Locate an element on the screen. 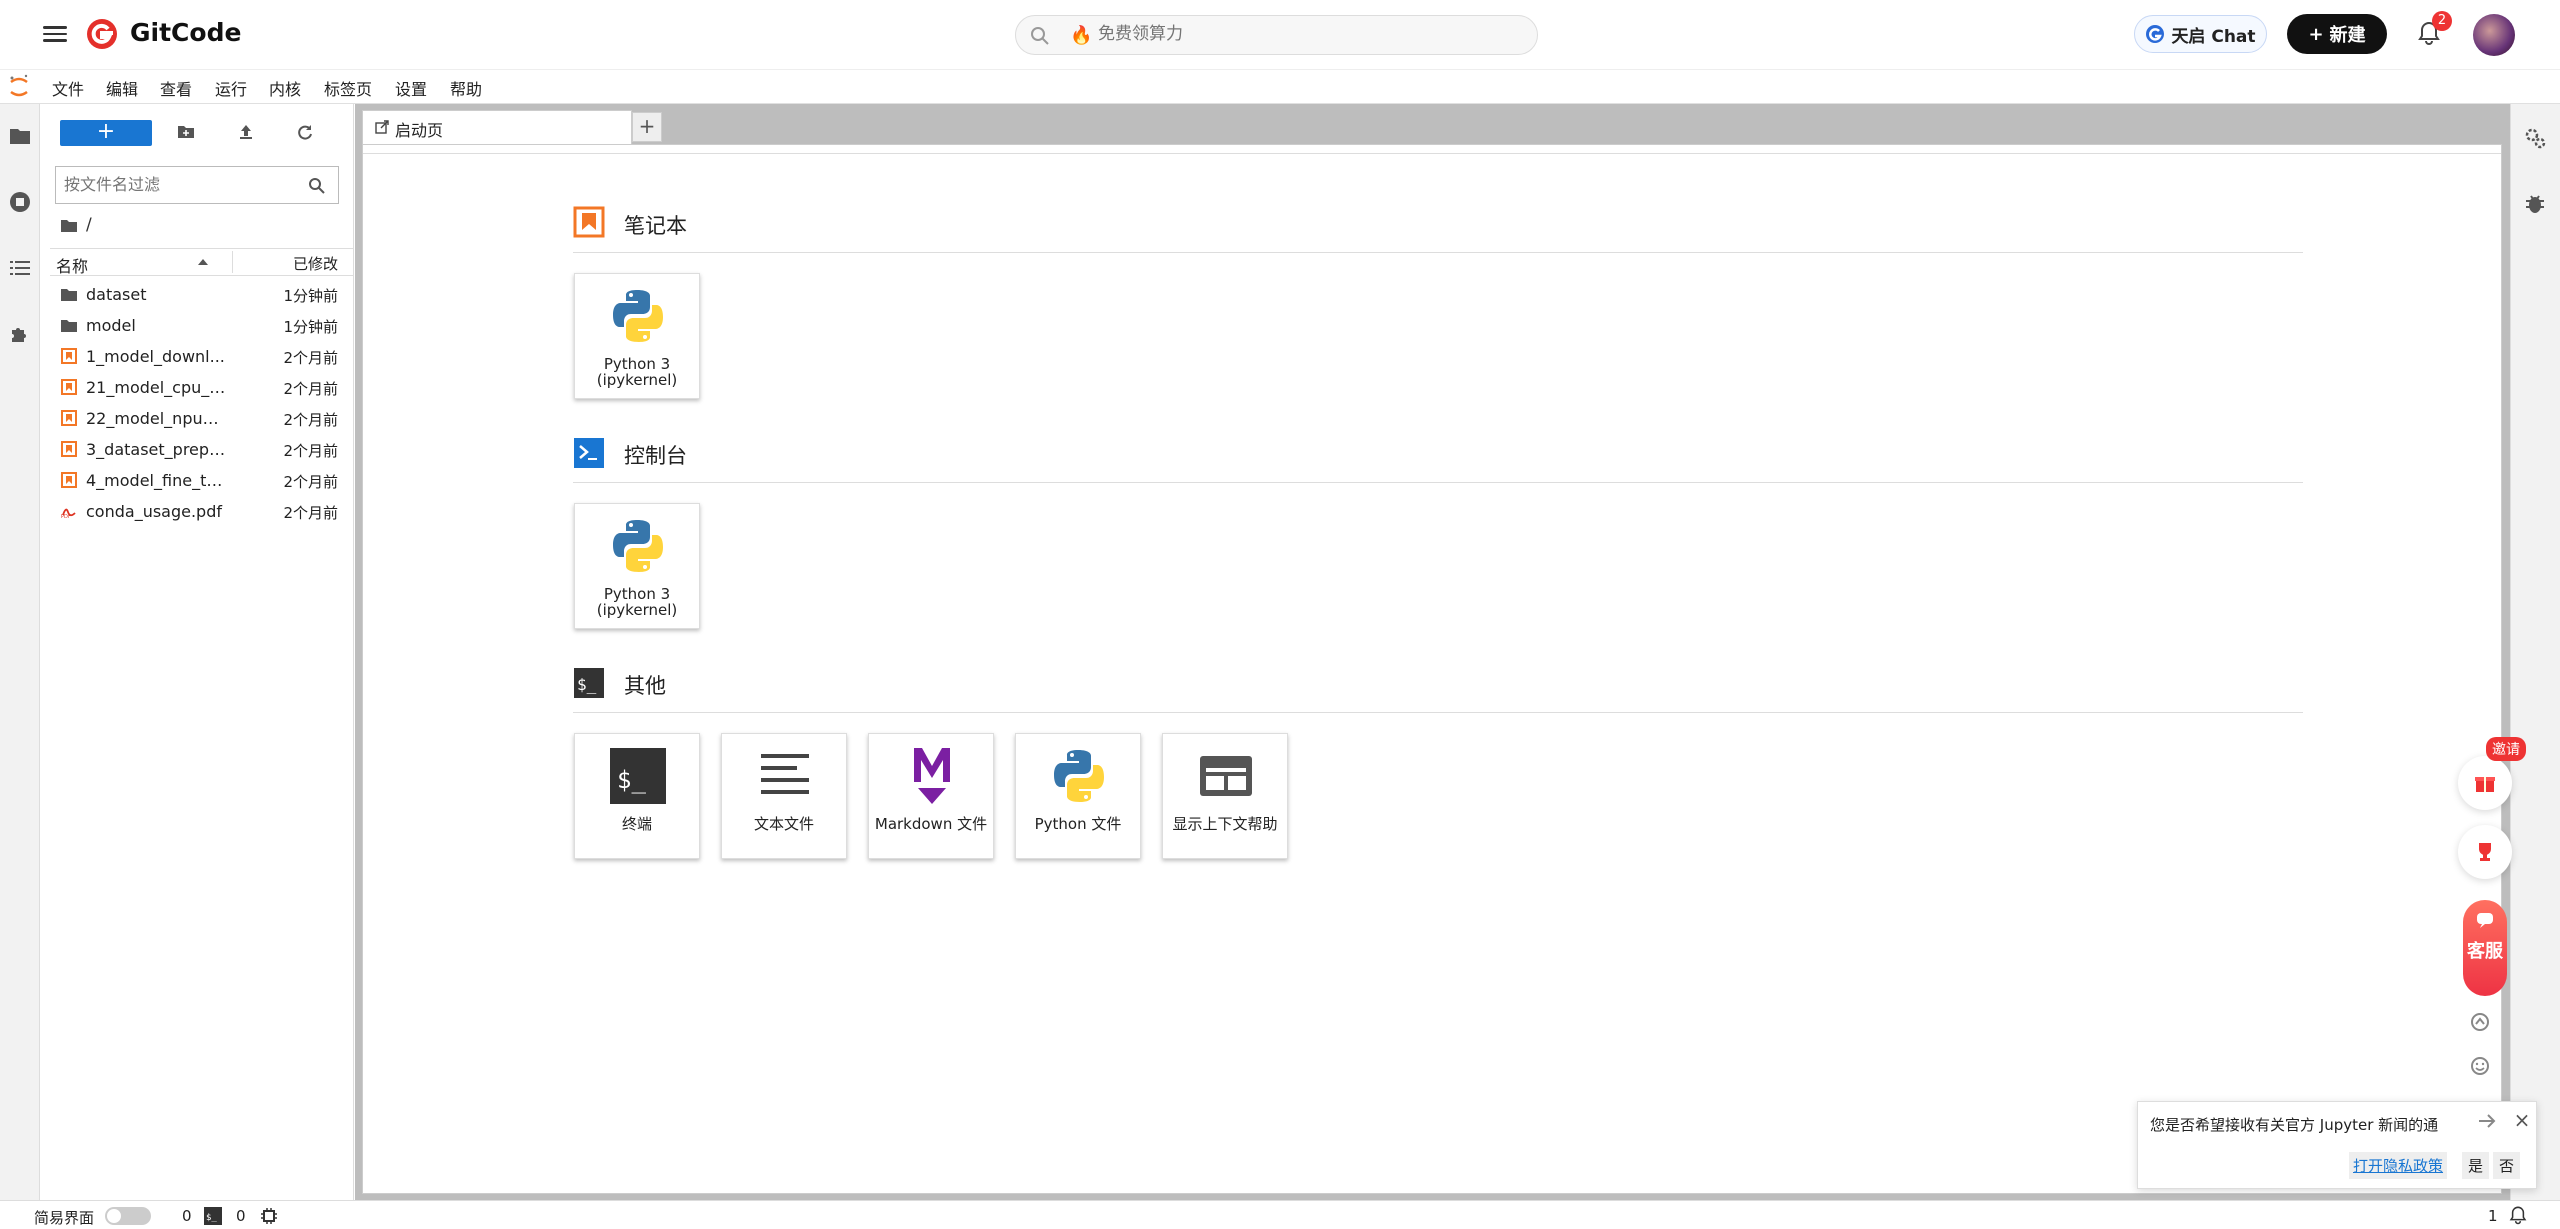 This screenshot has height=1229, width=2560. svg-text: PDF is located at coordinates (66, 516).